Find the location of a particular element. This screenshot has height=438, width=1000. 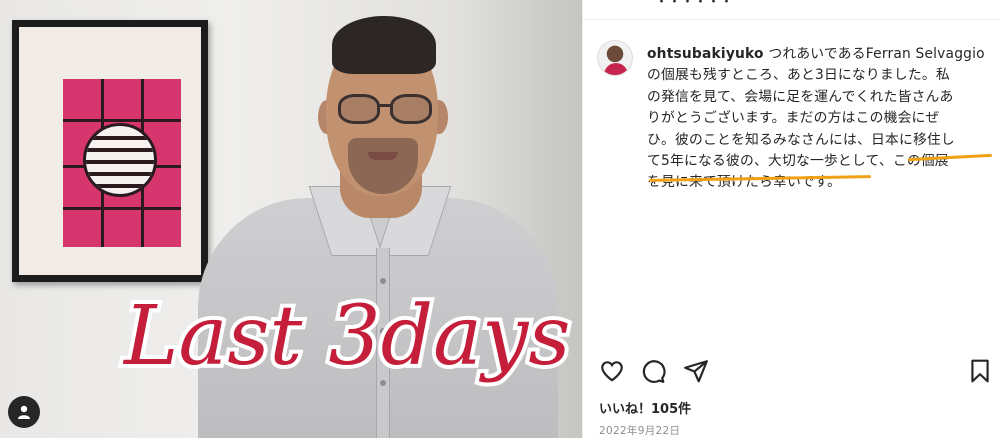

caption-line: の個展も残すところ、あと3日になりました。私 is located at coordinates (798, 75).